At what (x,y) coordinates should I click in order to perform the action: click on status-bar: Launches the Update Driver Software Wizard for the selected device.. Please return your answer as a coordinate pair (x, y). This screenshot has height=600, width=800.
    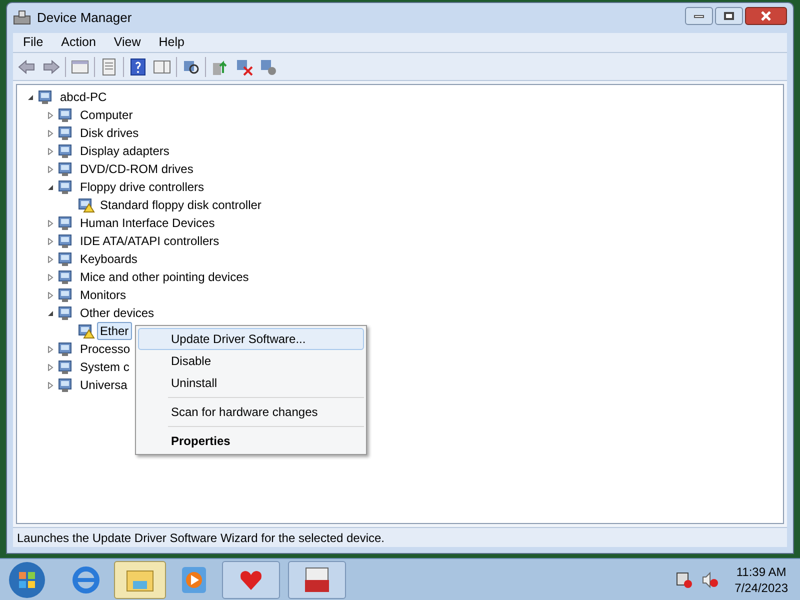
    Looking at the image, I should click on (400, 537).